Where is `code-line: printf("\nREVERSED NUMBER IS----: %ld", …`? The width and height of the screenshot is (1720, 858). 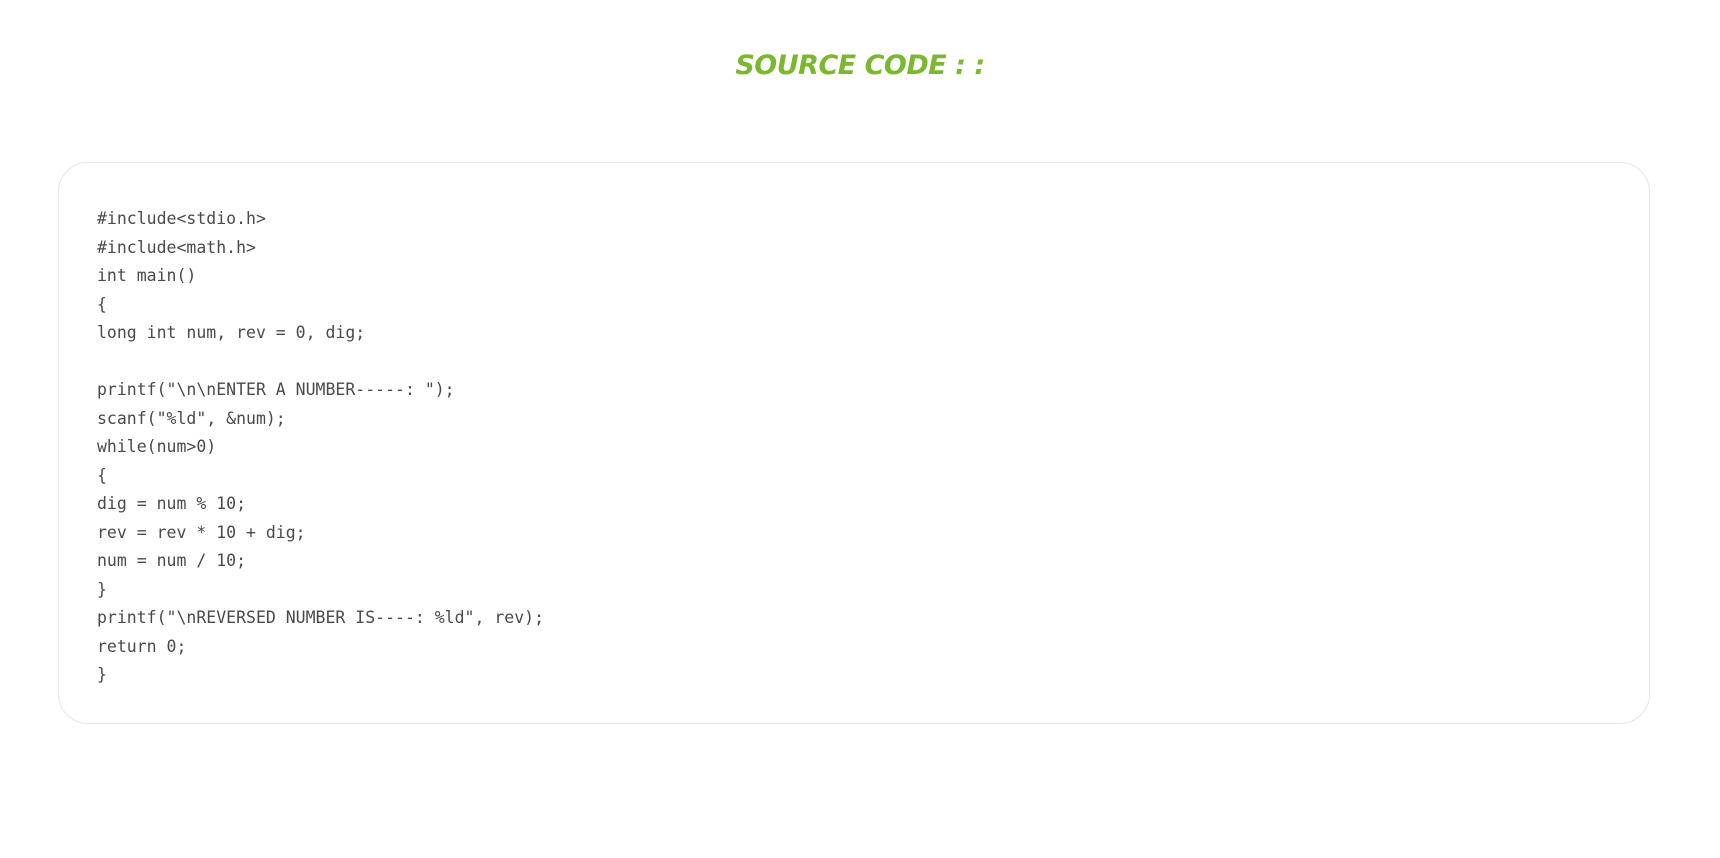
code-line: printf("\nREVERSED NUMBER IS----: %ld", … is located at coordinates (321, 617).